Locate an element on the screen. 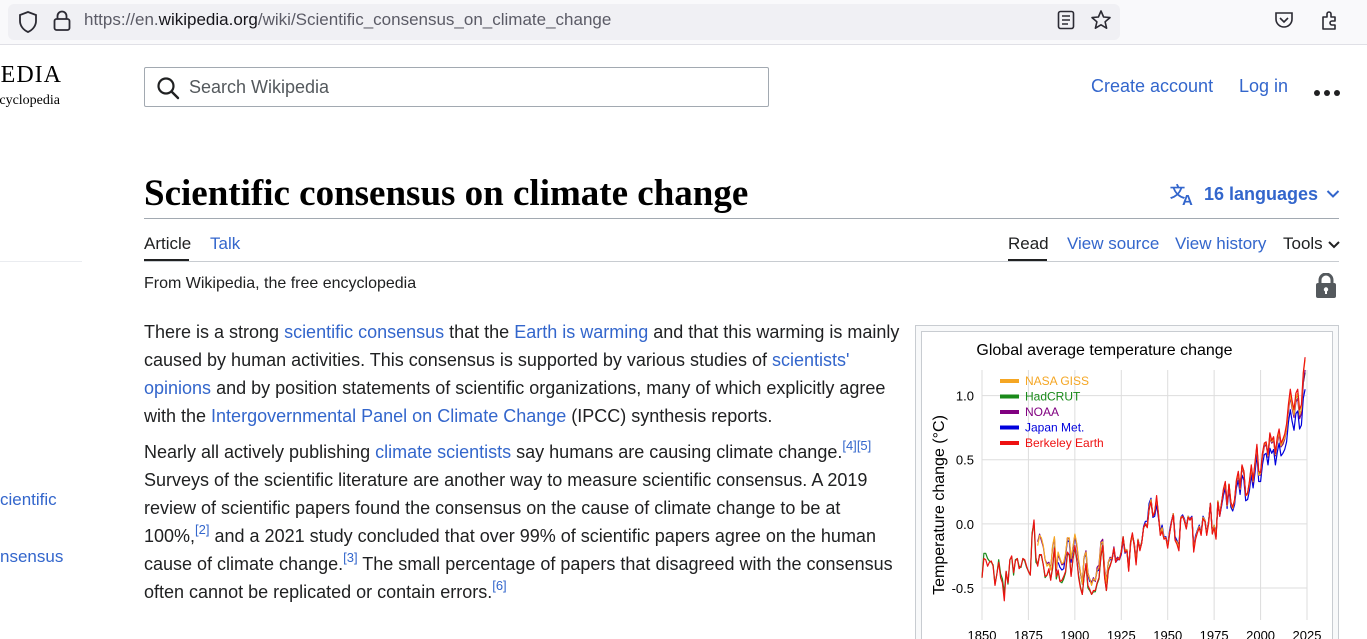 Image resolution: width=1367 pixels, height=639 pixels. x-tick-label: 1975 is located at coordinates (1214, 633).